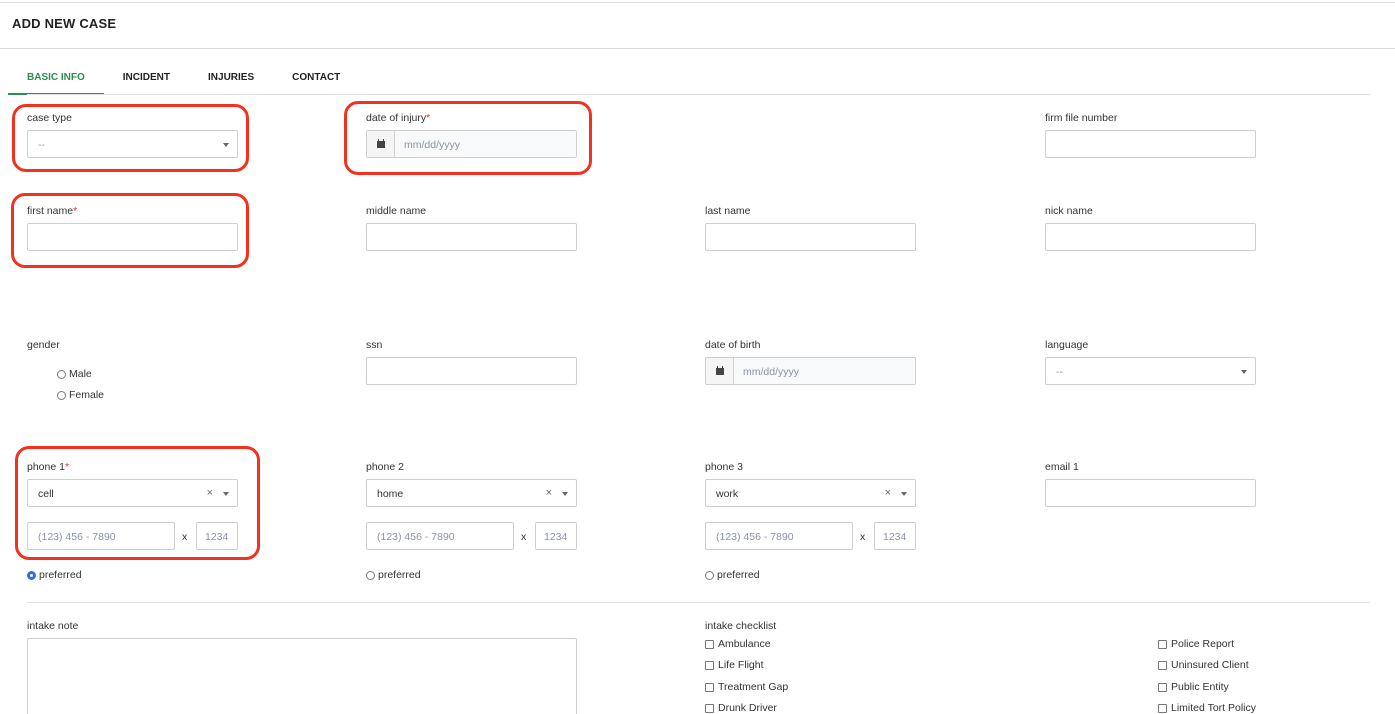  What do you see at coordinates (771, 372) in the screenshot?
I see `date-of-birth-placeholder: mm/dd/yyyy` at bounding box center [771, 372].